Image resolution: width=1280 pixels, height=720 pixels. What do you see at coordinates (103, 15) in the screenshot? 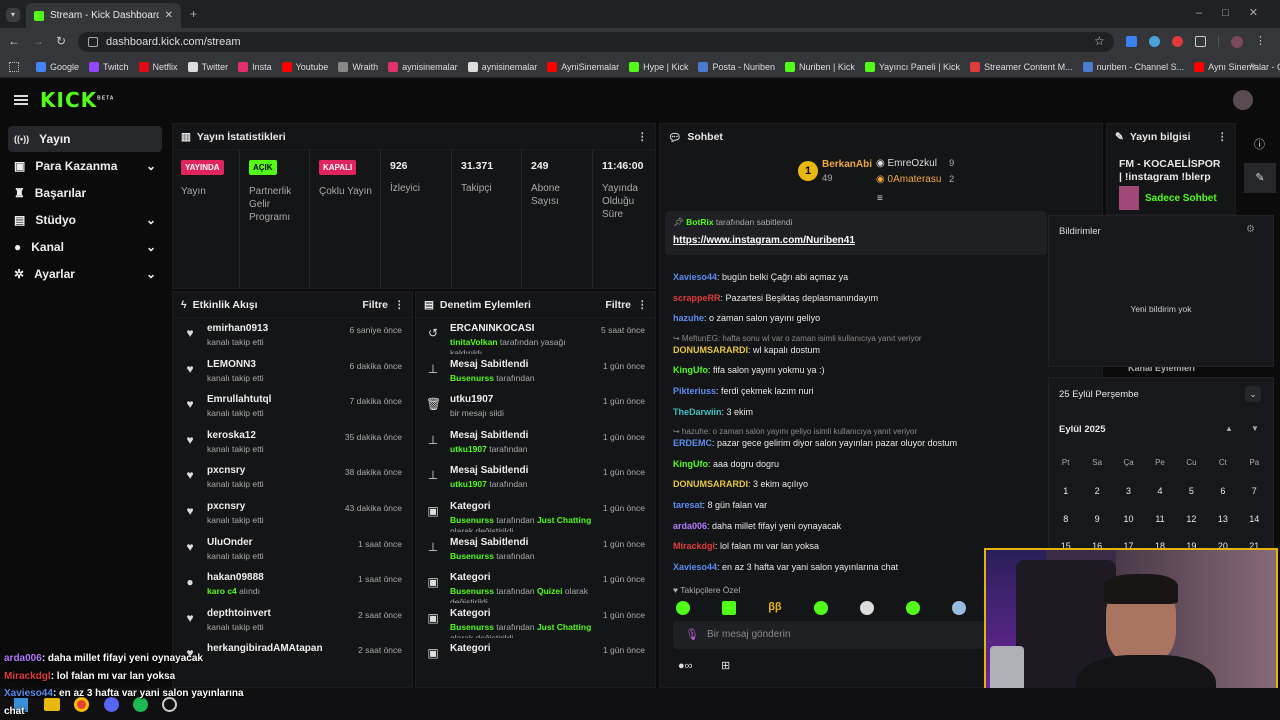
I see `browser-tab: Stream - Kick Dashboard ✕` at bounding box center [103, 15].